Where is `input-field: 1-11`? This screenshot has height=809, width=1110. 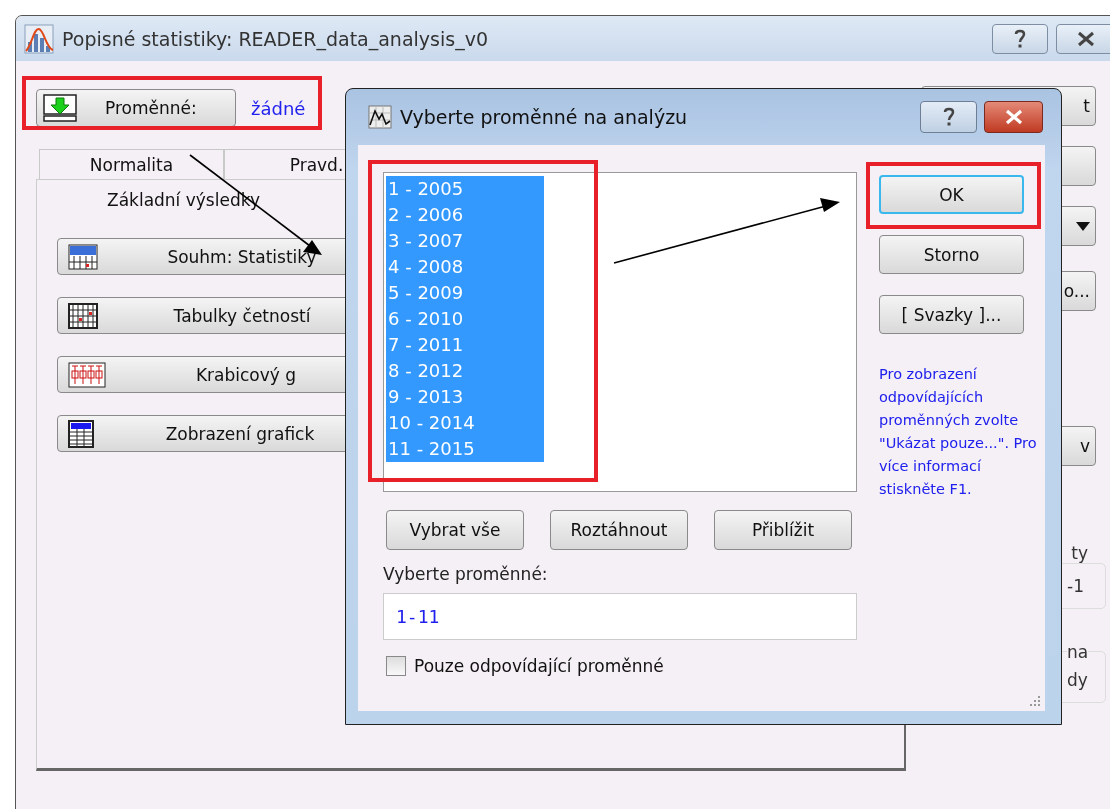
input-field: 1-11 is located at coordinates (620, 616).